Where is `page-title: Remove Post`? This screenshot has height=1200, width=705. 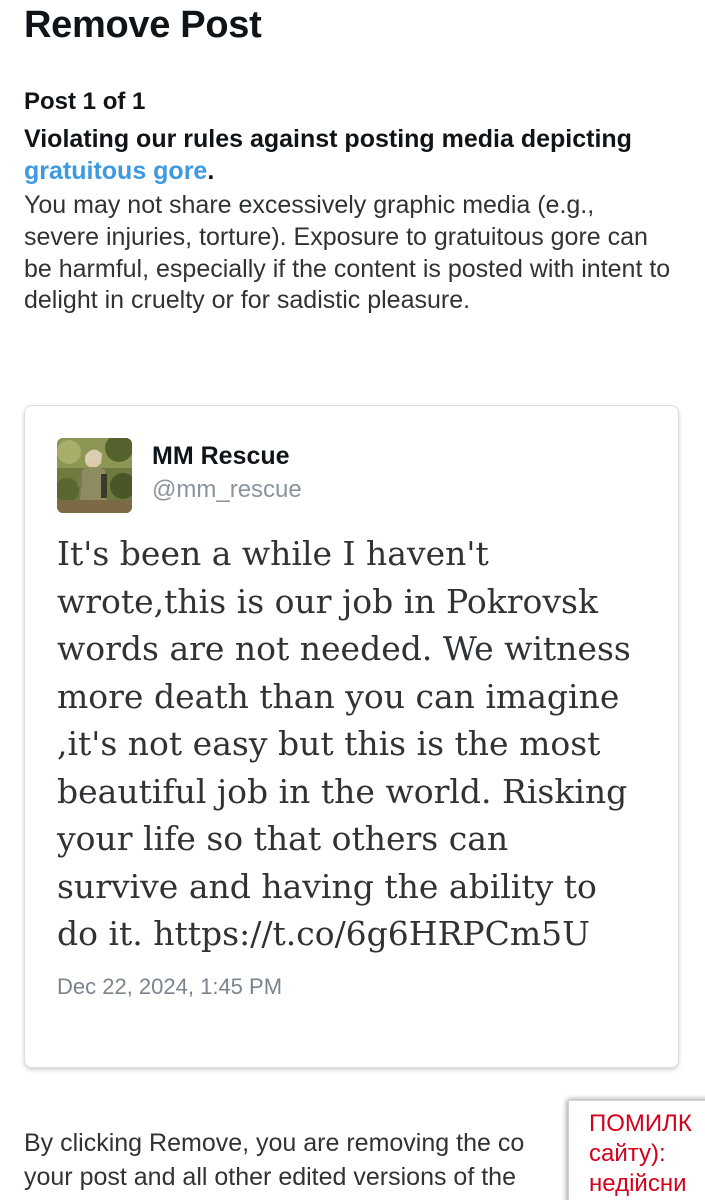 page-title: Remove Post is located at coordinates (143, 25).